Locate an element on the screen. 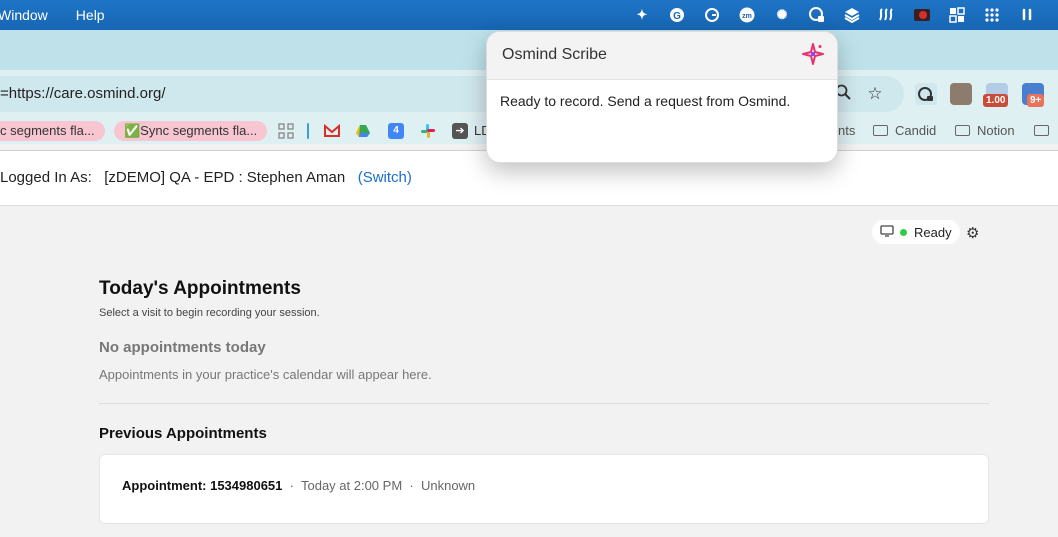 The width and height of the screenshot is (1058, 537). fin-icon is located at coordinates (887, 15).